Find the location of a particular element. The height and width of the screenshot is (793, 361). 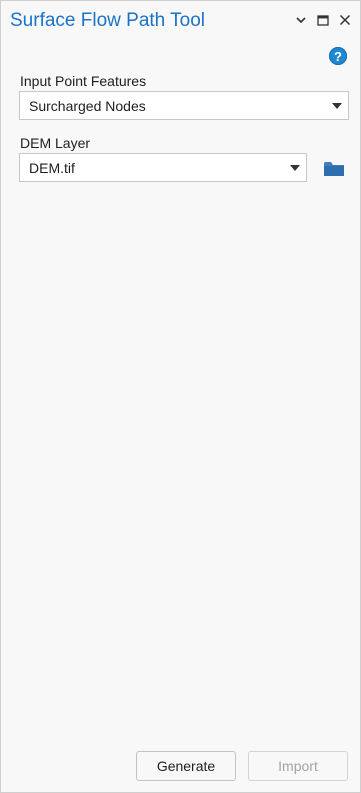

generate-button: Generate is located at coordinates (186, 766).